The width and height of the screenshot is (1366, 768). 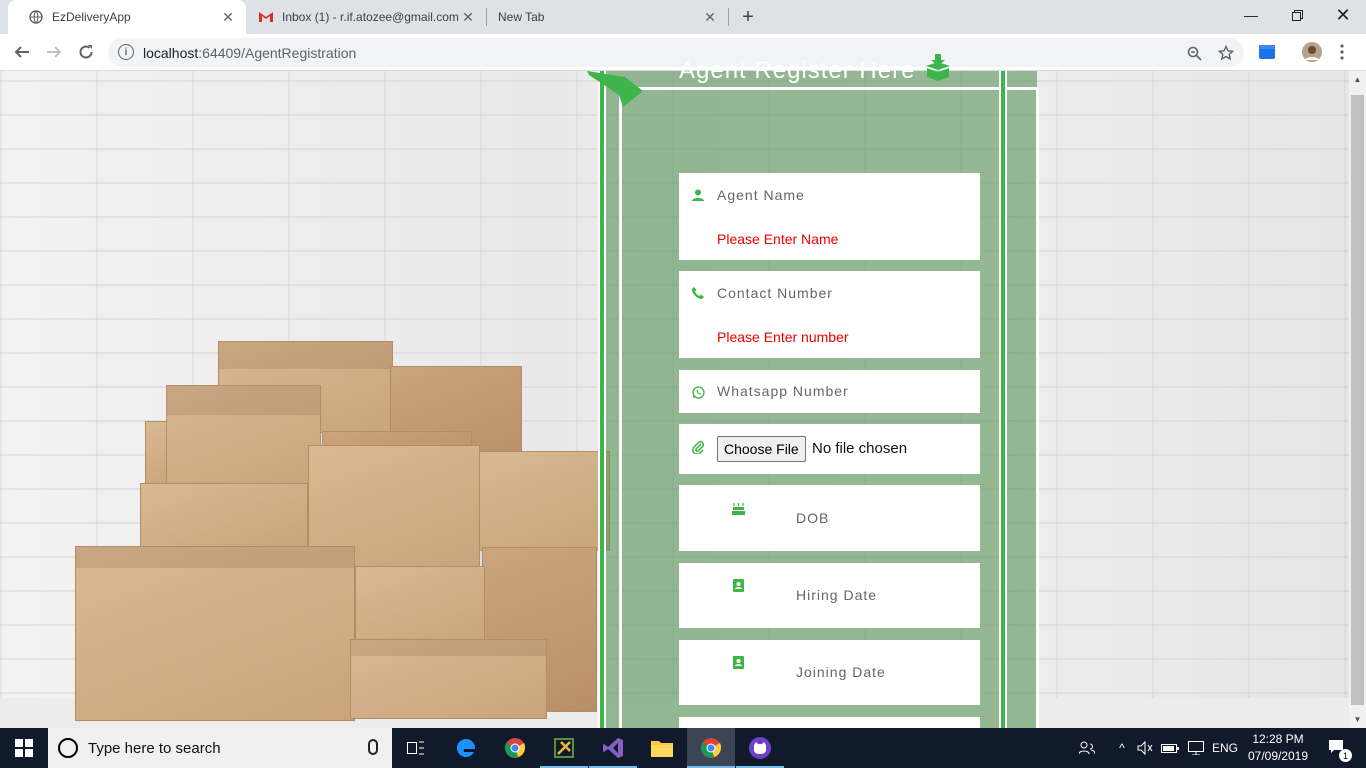 What do you see at coordinates (521, 17) in the screenshot?
I see `tab-title: New Tab` at bounding box center [521, 17].